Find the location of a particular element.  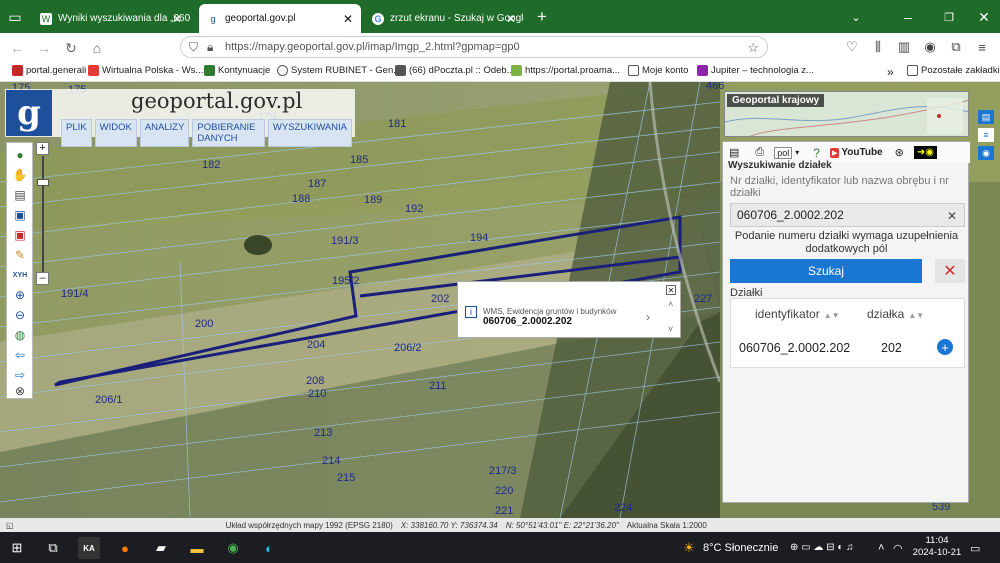

menu-analizy: ANALIZY is located at coordinates (164, 133).